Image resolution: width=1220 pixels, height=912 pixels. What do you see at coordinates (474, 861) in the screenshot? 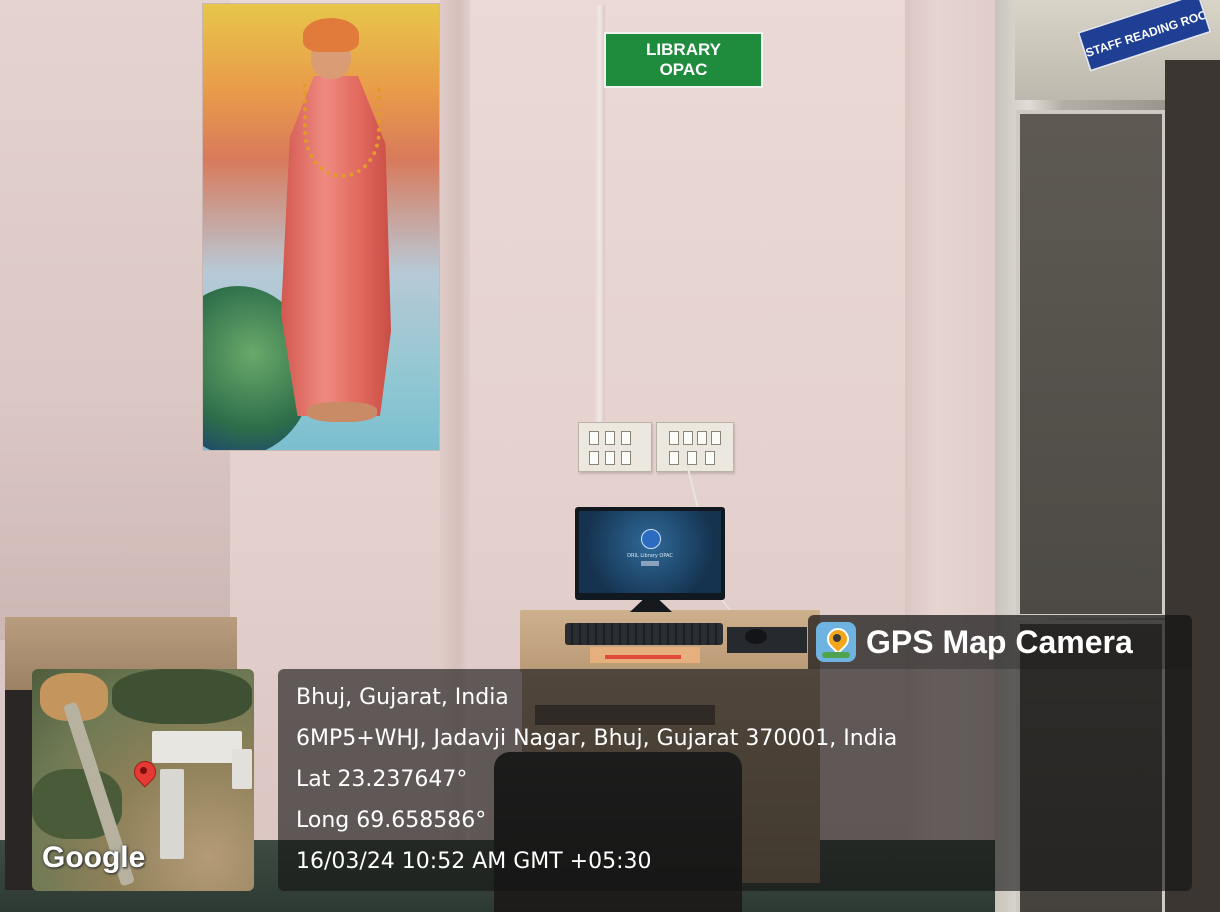
I see `location-timestamp: 16/03/24 10:52 AM GMT +05:30` at bounding box center [474, 861].